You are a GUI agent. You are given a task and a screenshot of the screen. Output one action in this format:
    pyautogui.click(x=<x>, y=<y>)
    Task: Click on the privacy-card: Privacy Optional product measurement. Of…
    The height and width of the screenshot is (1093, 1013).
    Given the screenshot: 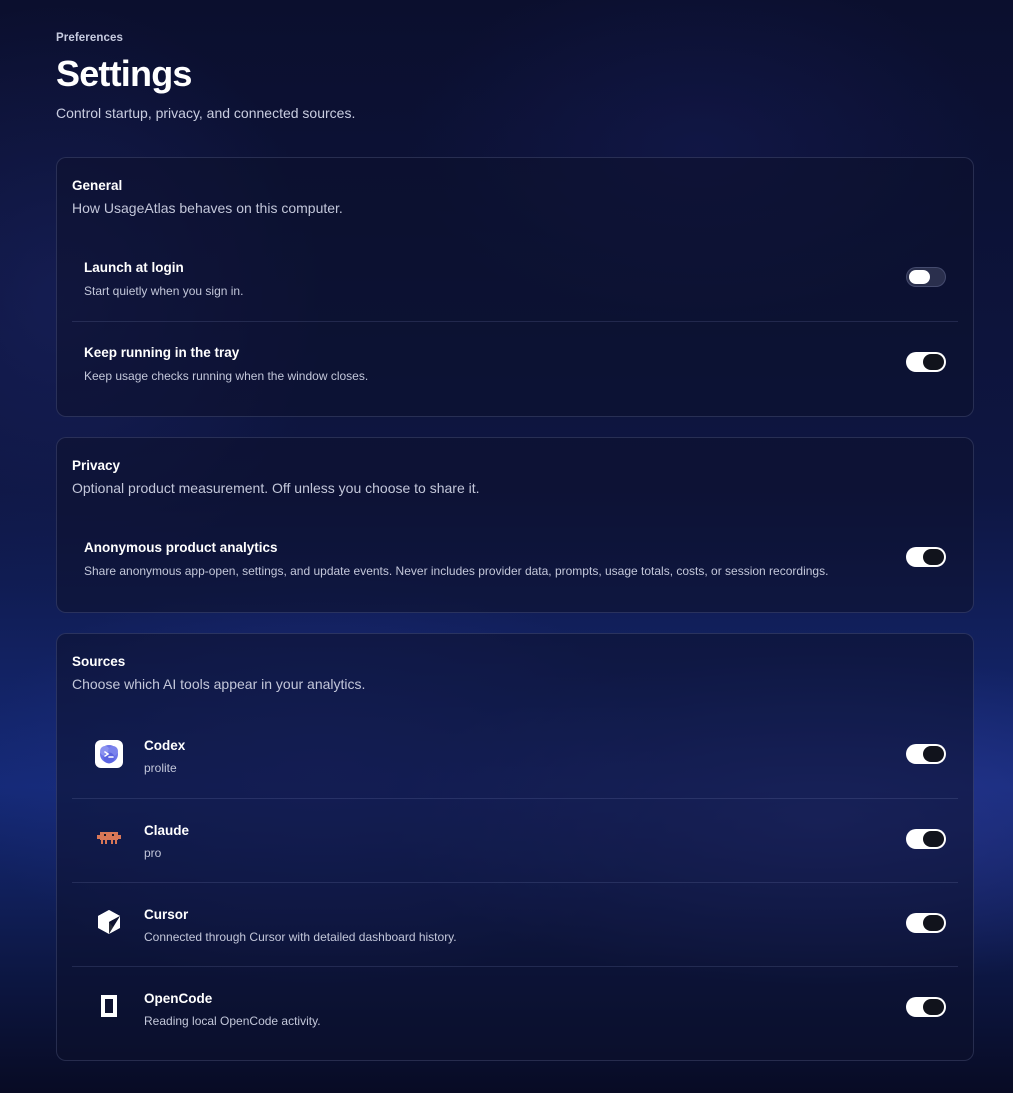 What is the action you would take?
    pyautogui.click(x=515, y=525)
    